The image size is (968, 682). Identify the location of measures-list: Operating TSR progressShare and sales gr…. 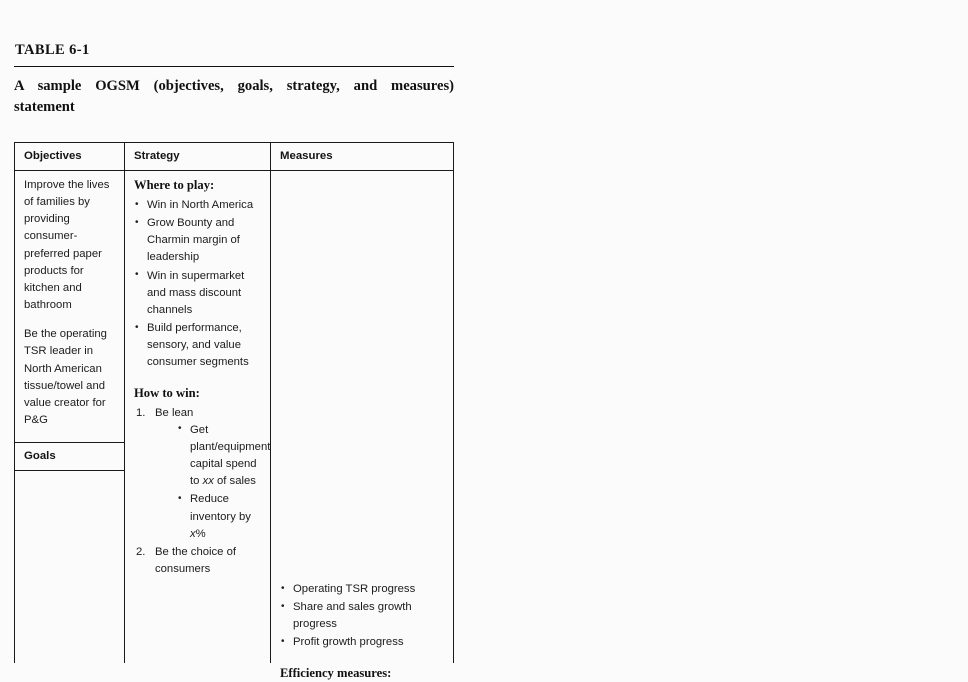
(362, 616).